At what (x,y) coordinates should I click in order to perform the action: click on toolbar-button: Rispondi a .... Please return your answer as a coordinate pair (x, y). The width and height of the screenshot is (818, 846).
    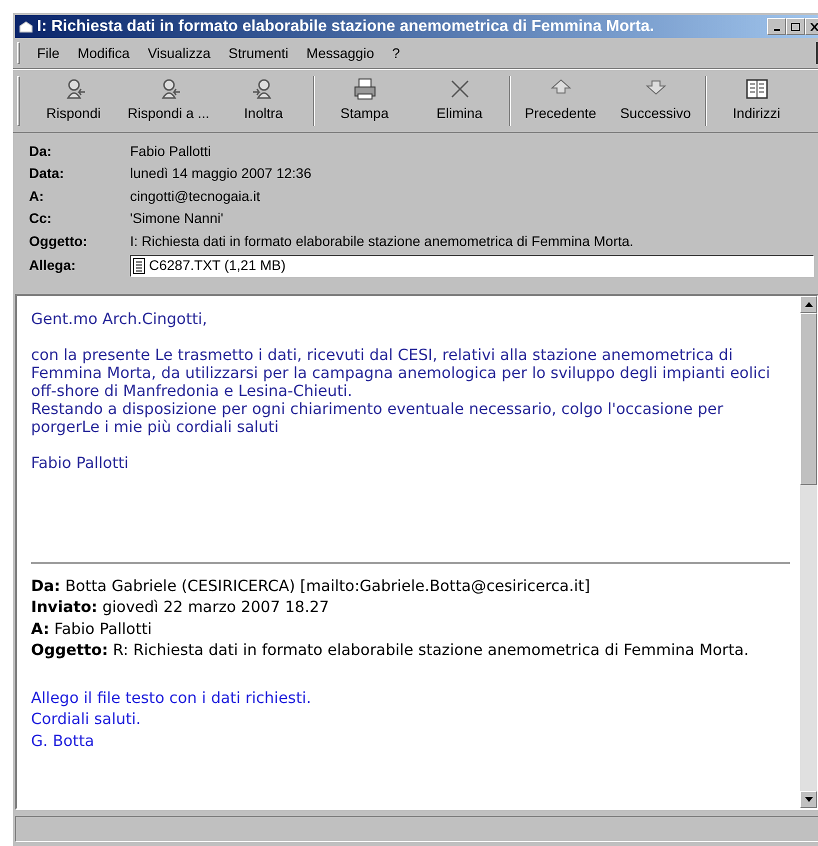
    Looking at the image, I should click on (168, 101).